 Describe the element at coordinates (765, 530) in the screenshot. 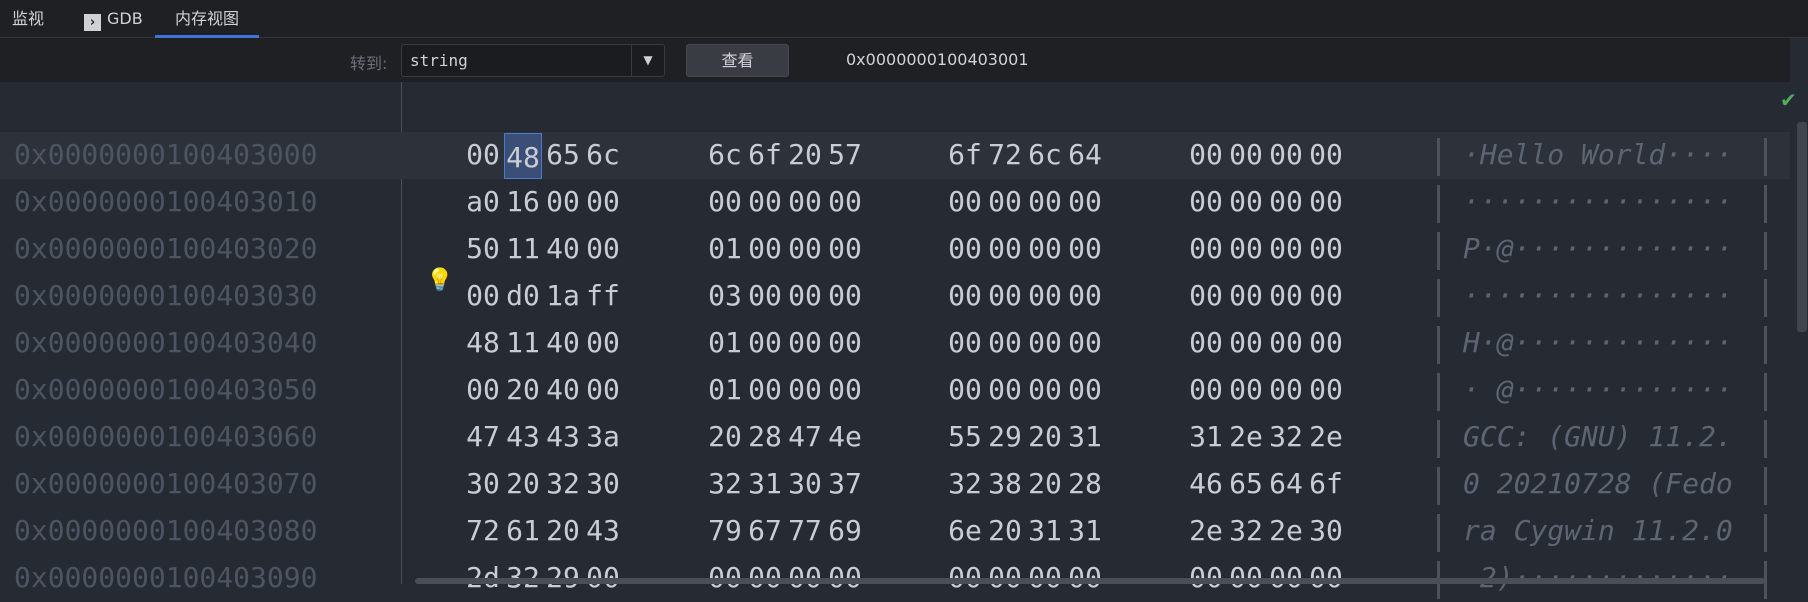

I see `hex-byte: 67` at that location.